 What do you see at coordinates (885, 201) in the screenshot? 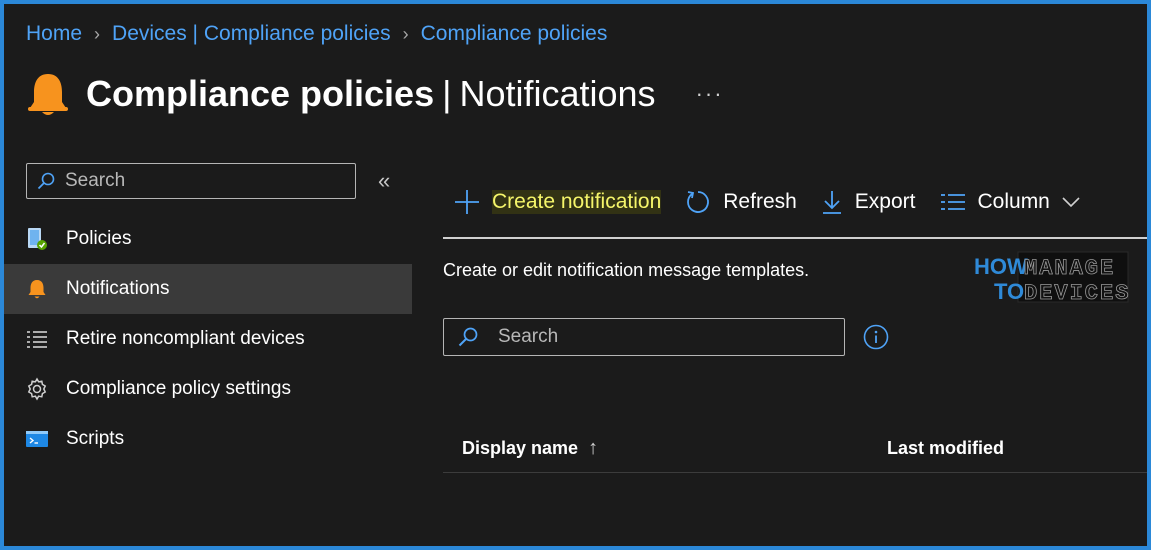
I see `export-label: Export` at bounding box center [885, 201].